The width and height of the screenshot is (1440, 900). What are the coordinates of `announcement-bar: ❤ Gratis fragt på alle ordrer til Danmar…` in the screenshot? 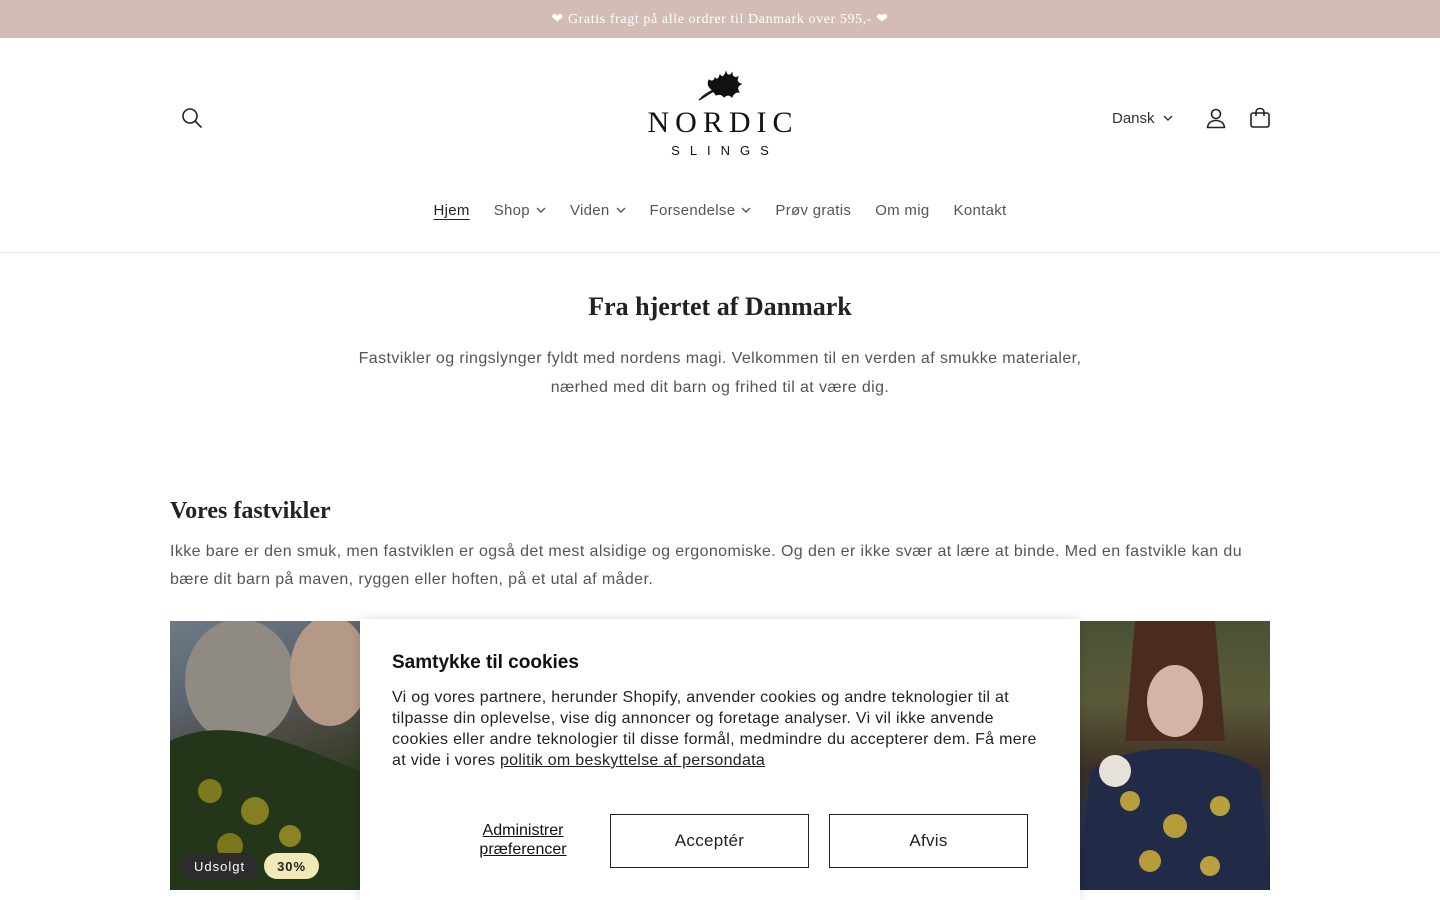 It's located at (720, 19).